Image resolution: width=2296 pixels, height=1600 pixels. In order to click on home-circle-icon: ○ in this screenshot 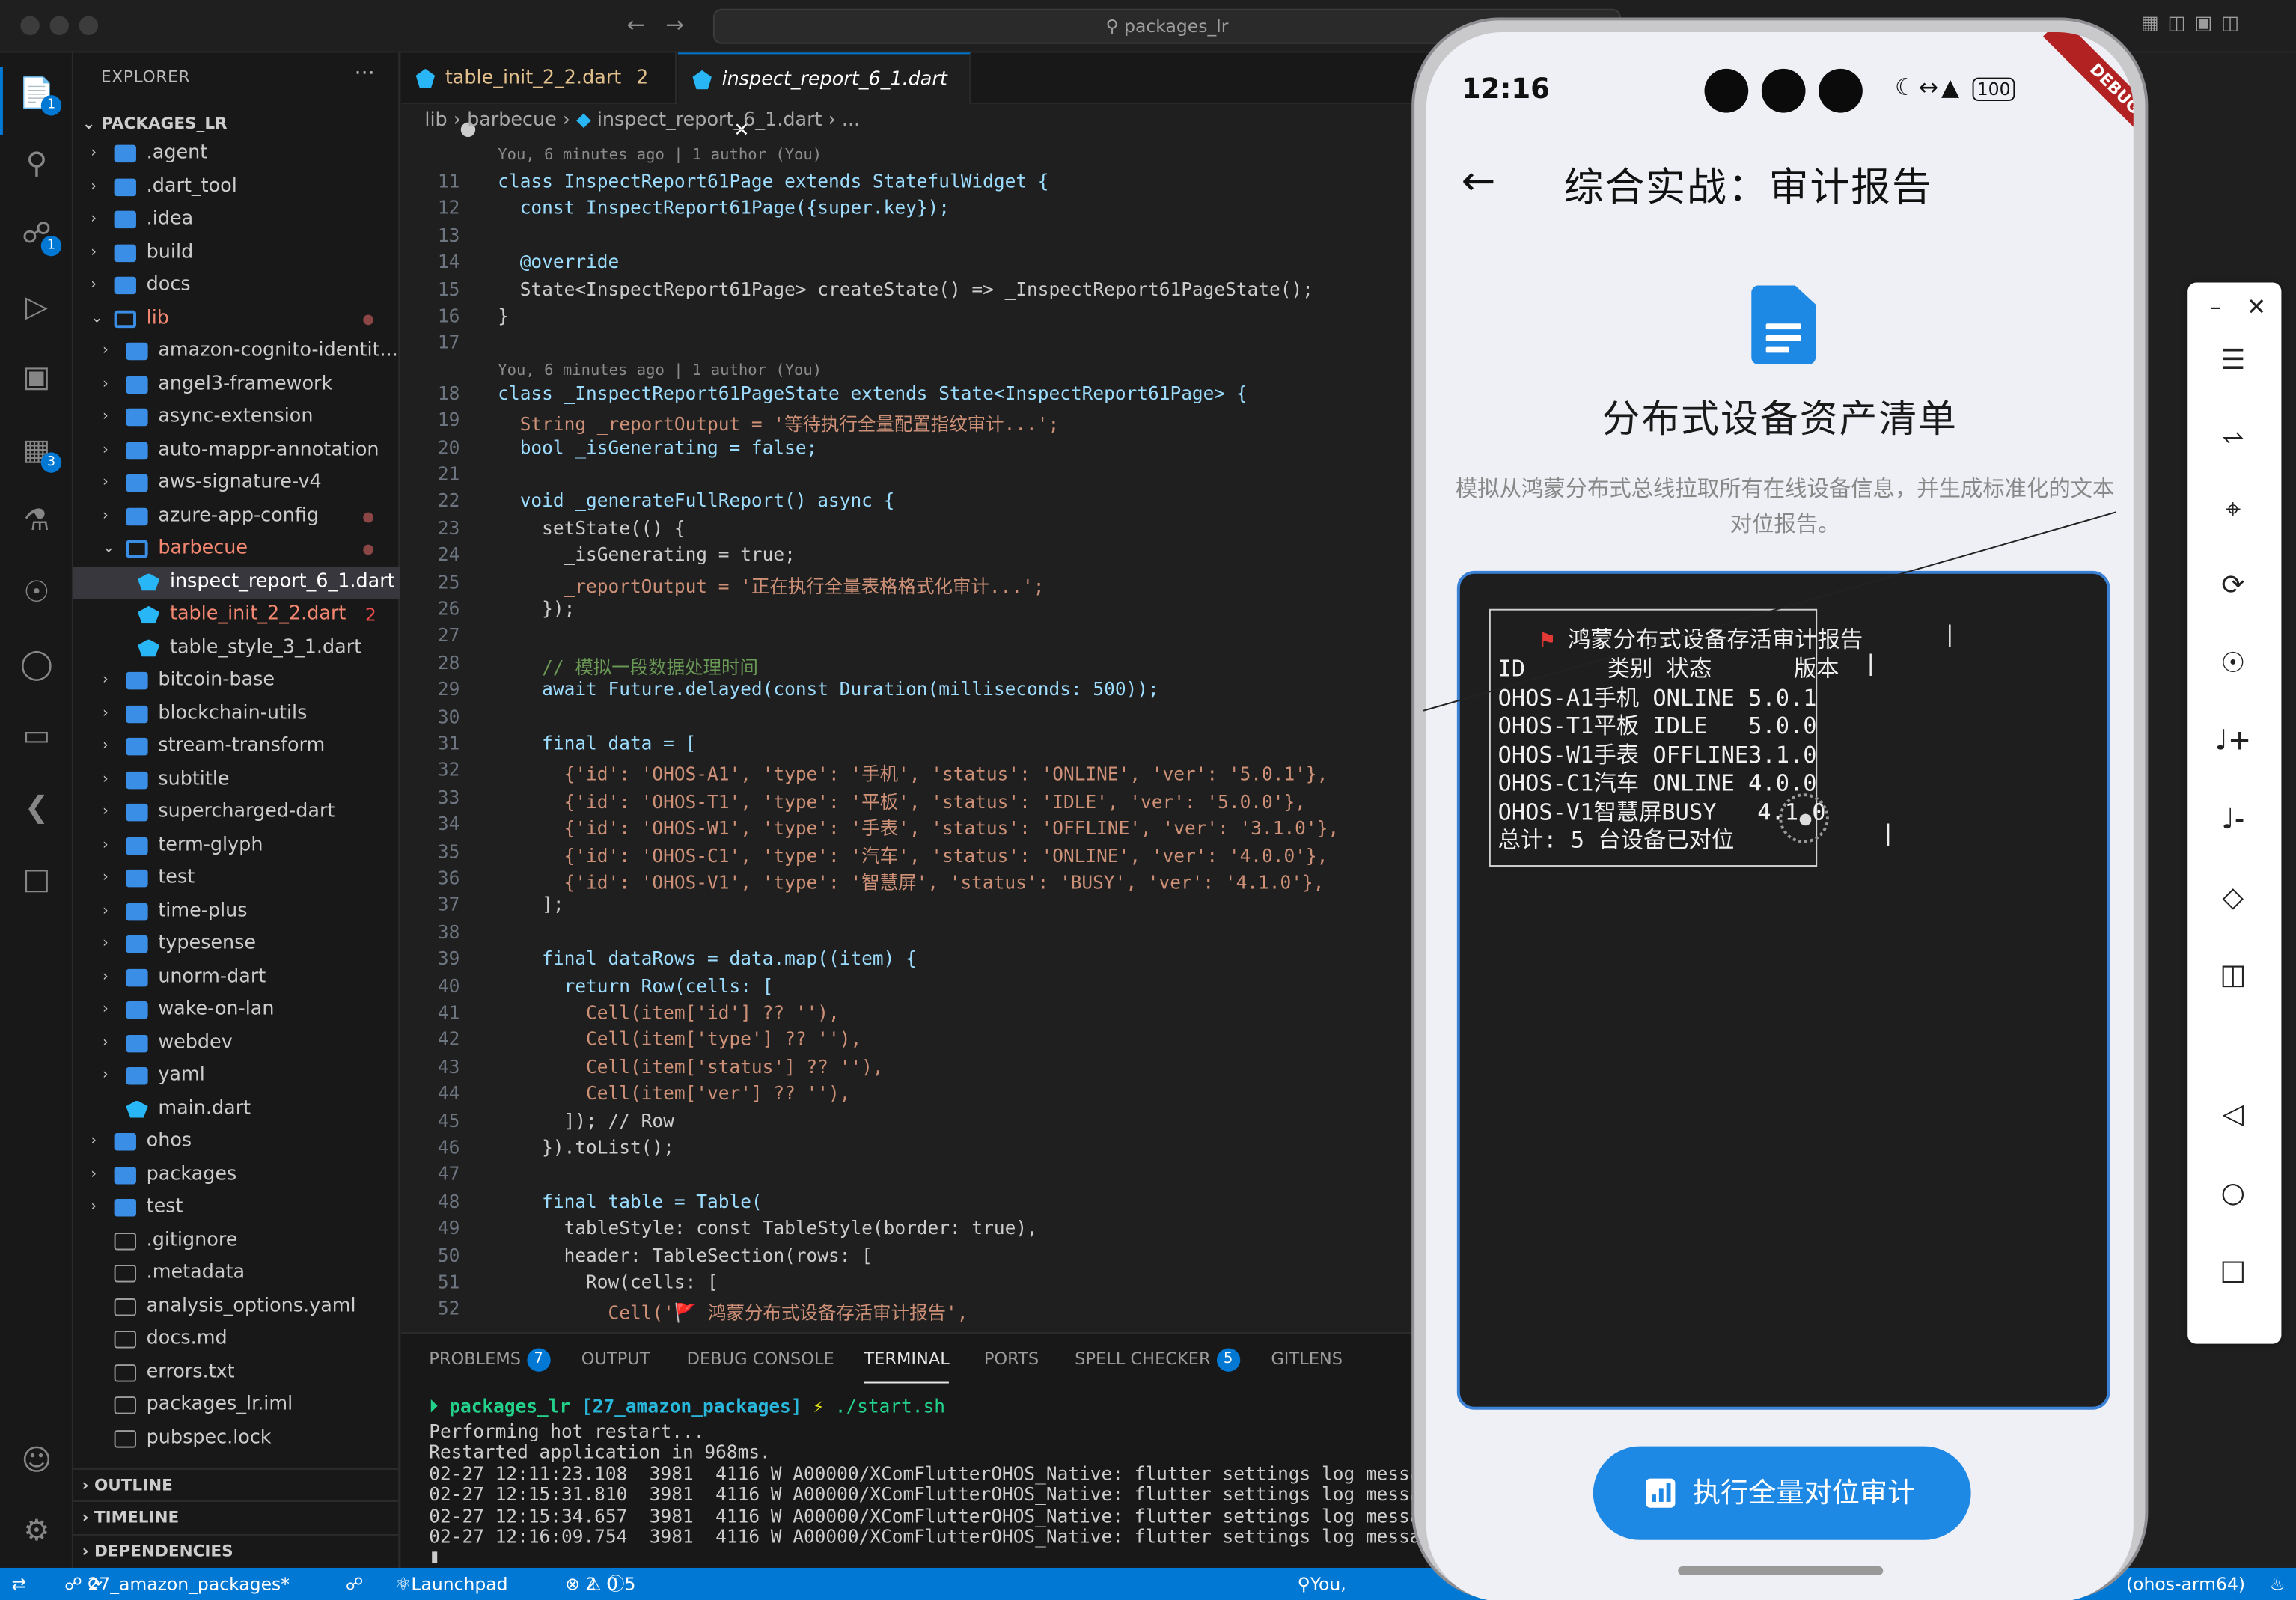, I will do `click(2233, 1193)`.